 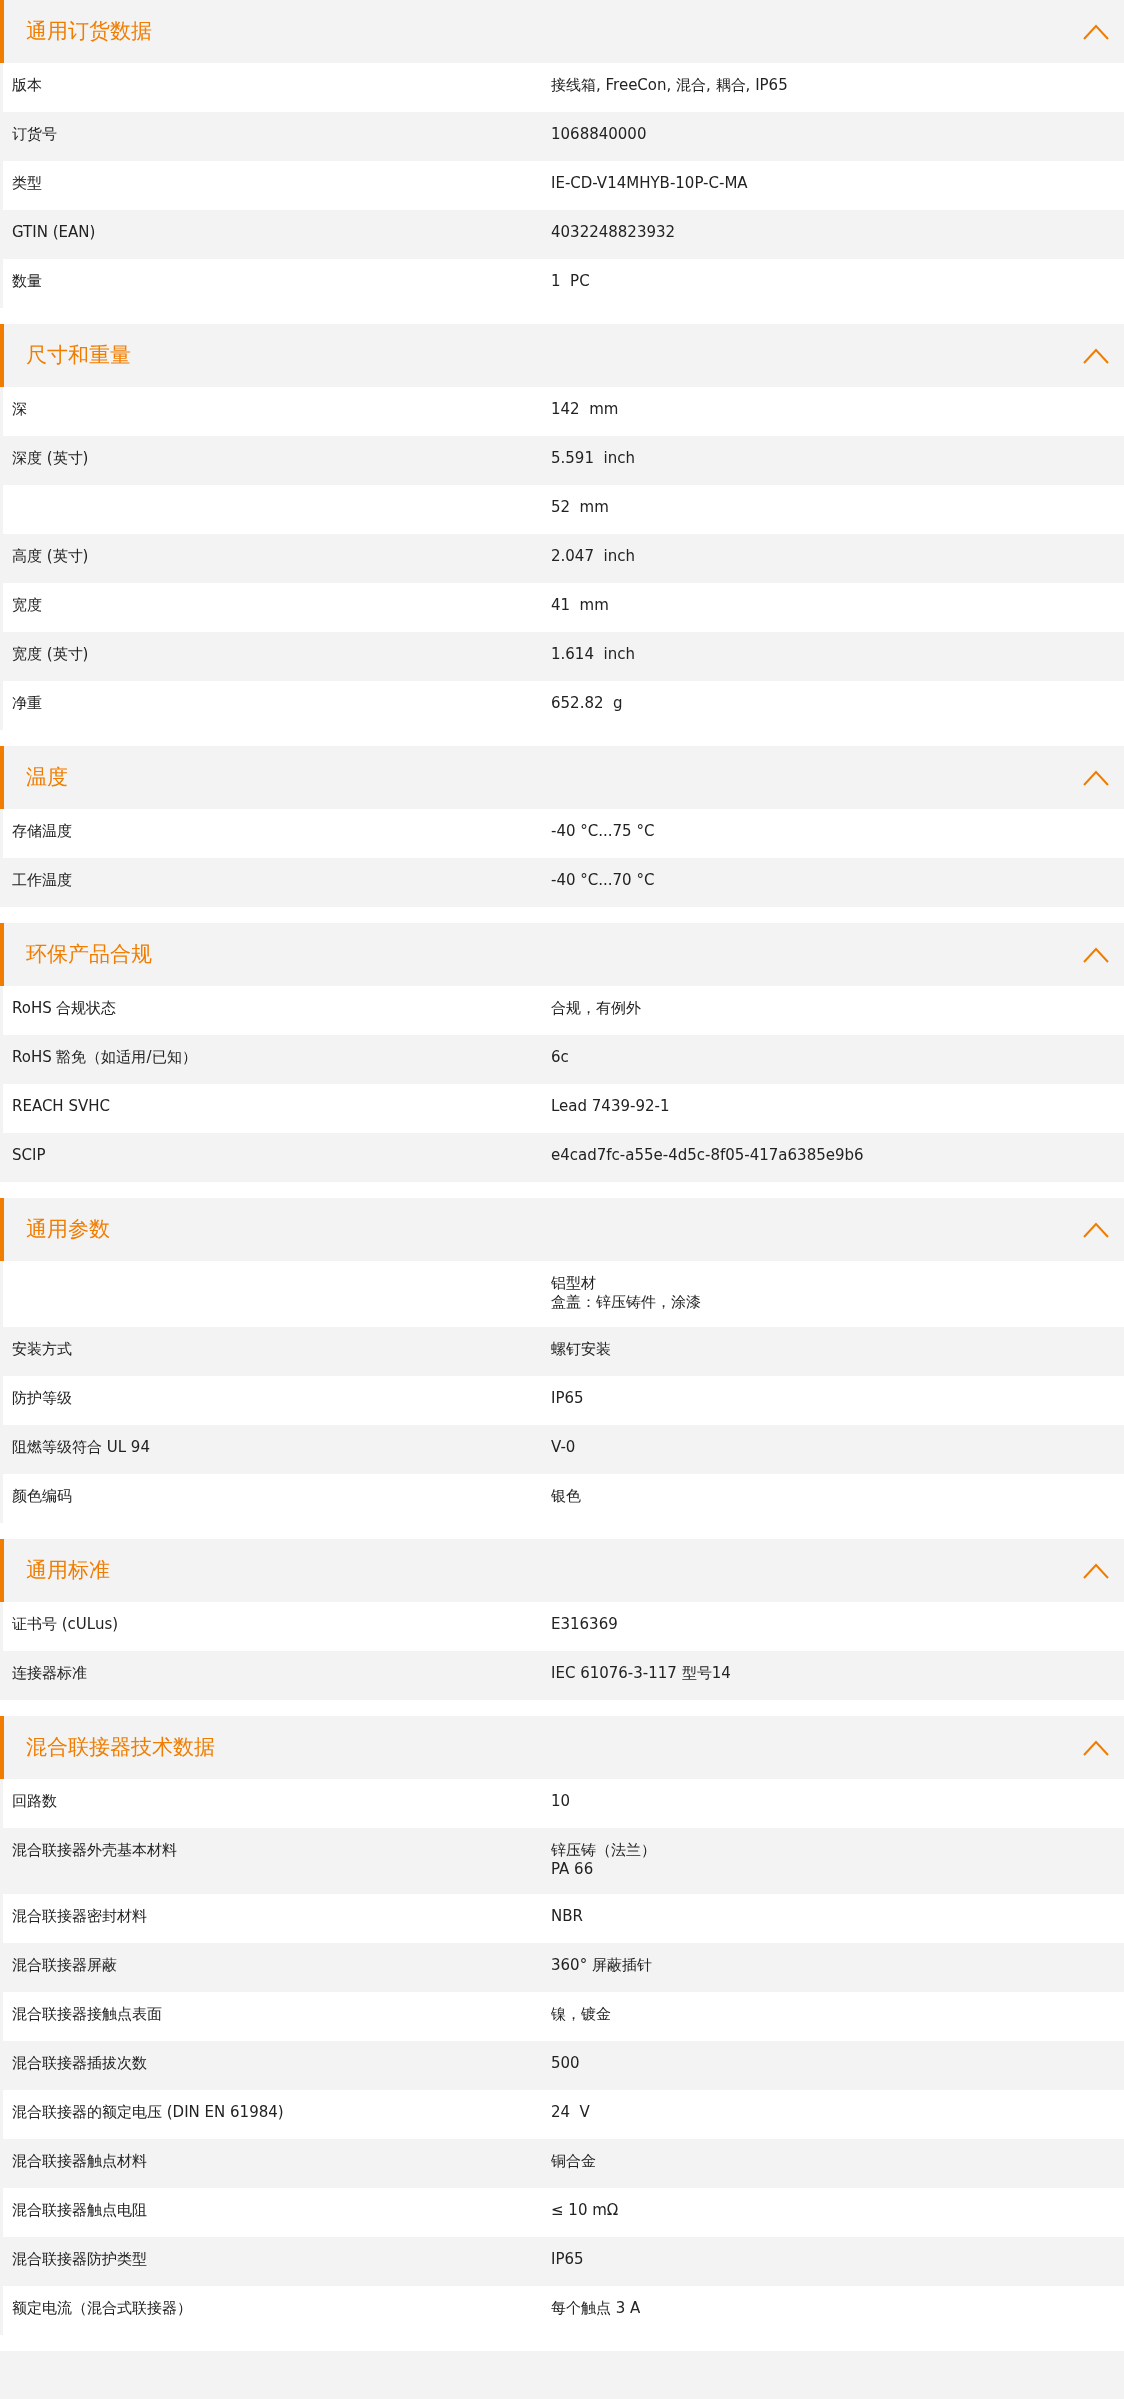 What do you see at coordinates (42, 1398) in the screenshot?
I see `spec-label: 防护等级` at bounding box center [42, 1398].